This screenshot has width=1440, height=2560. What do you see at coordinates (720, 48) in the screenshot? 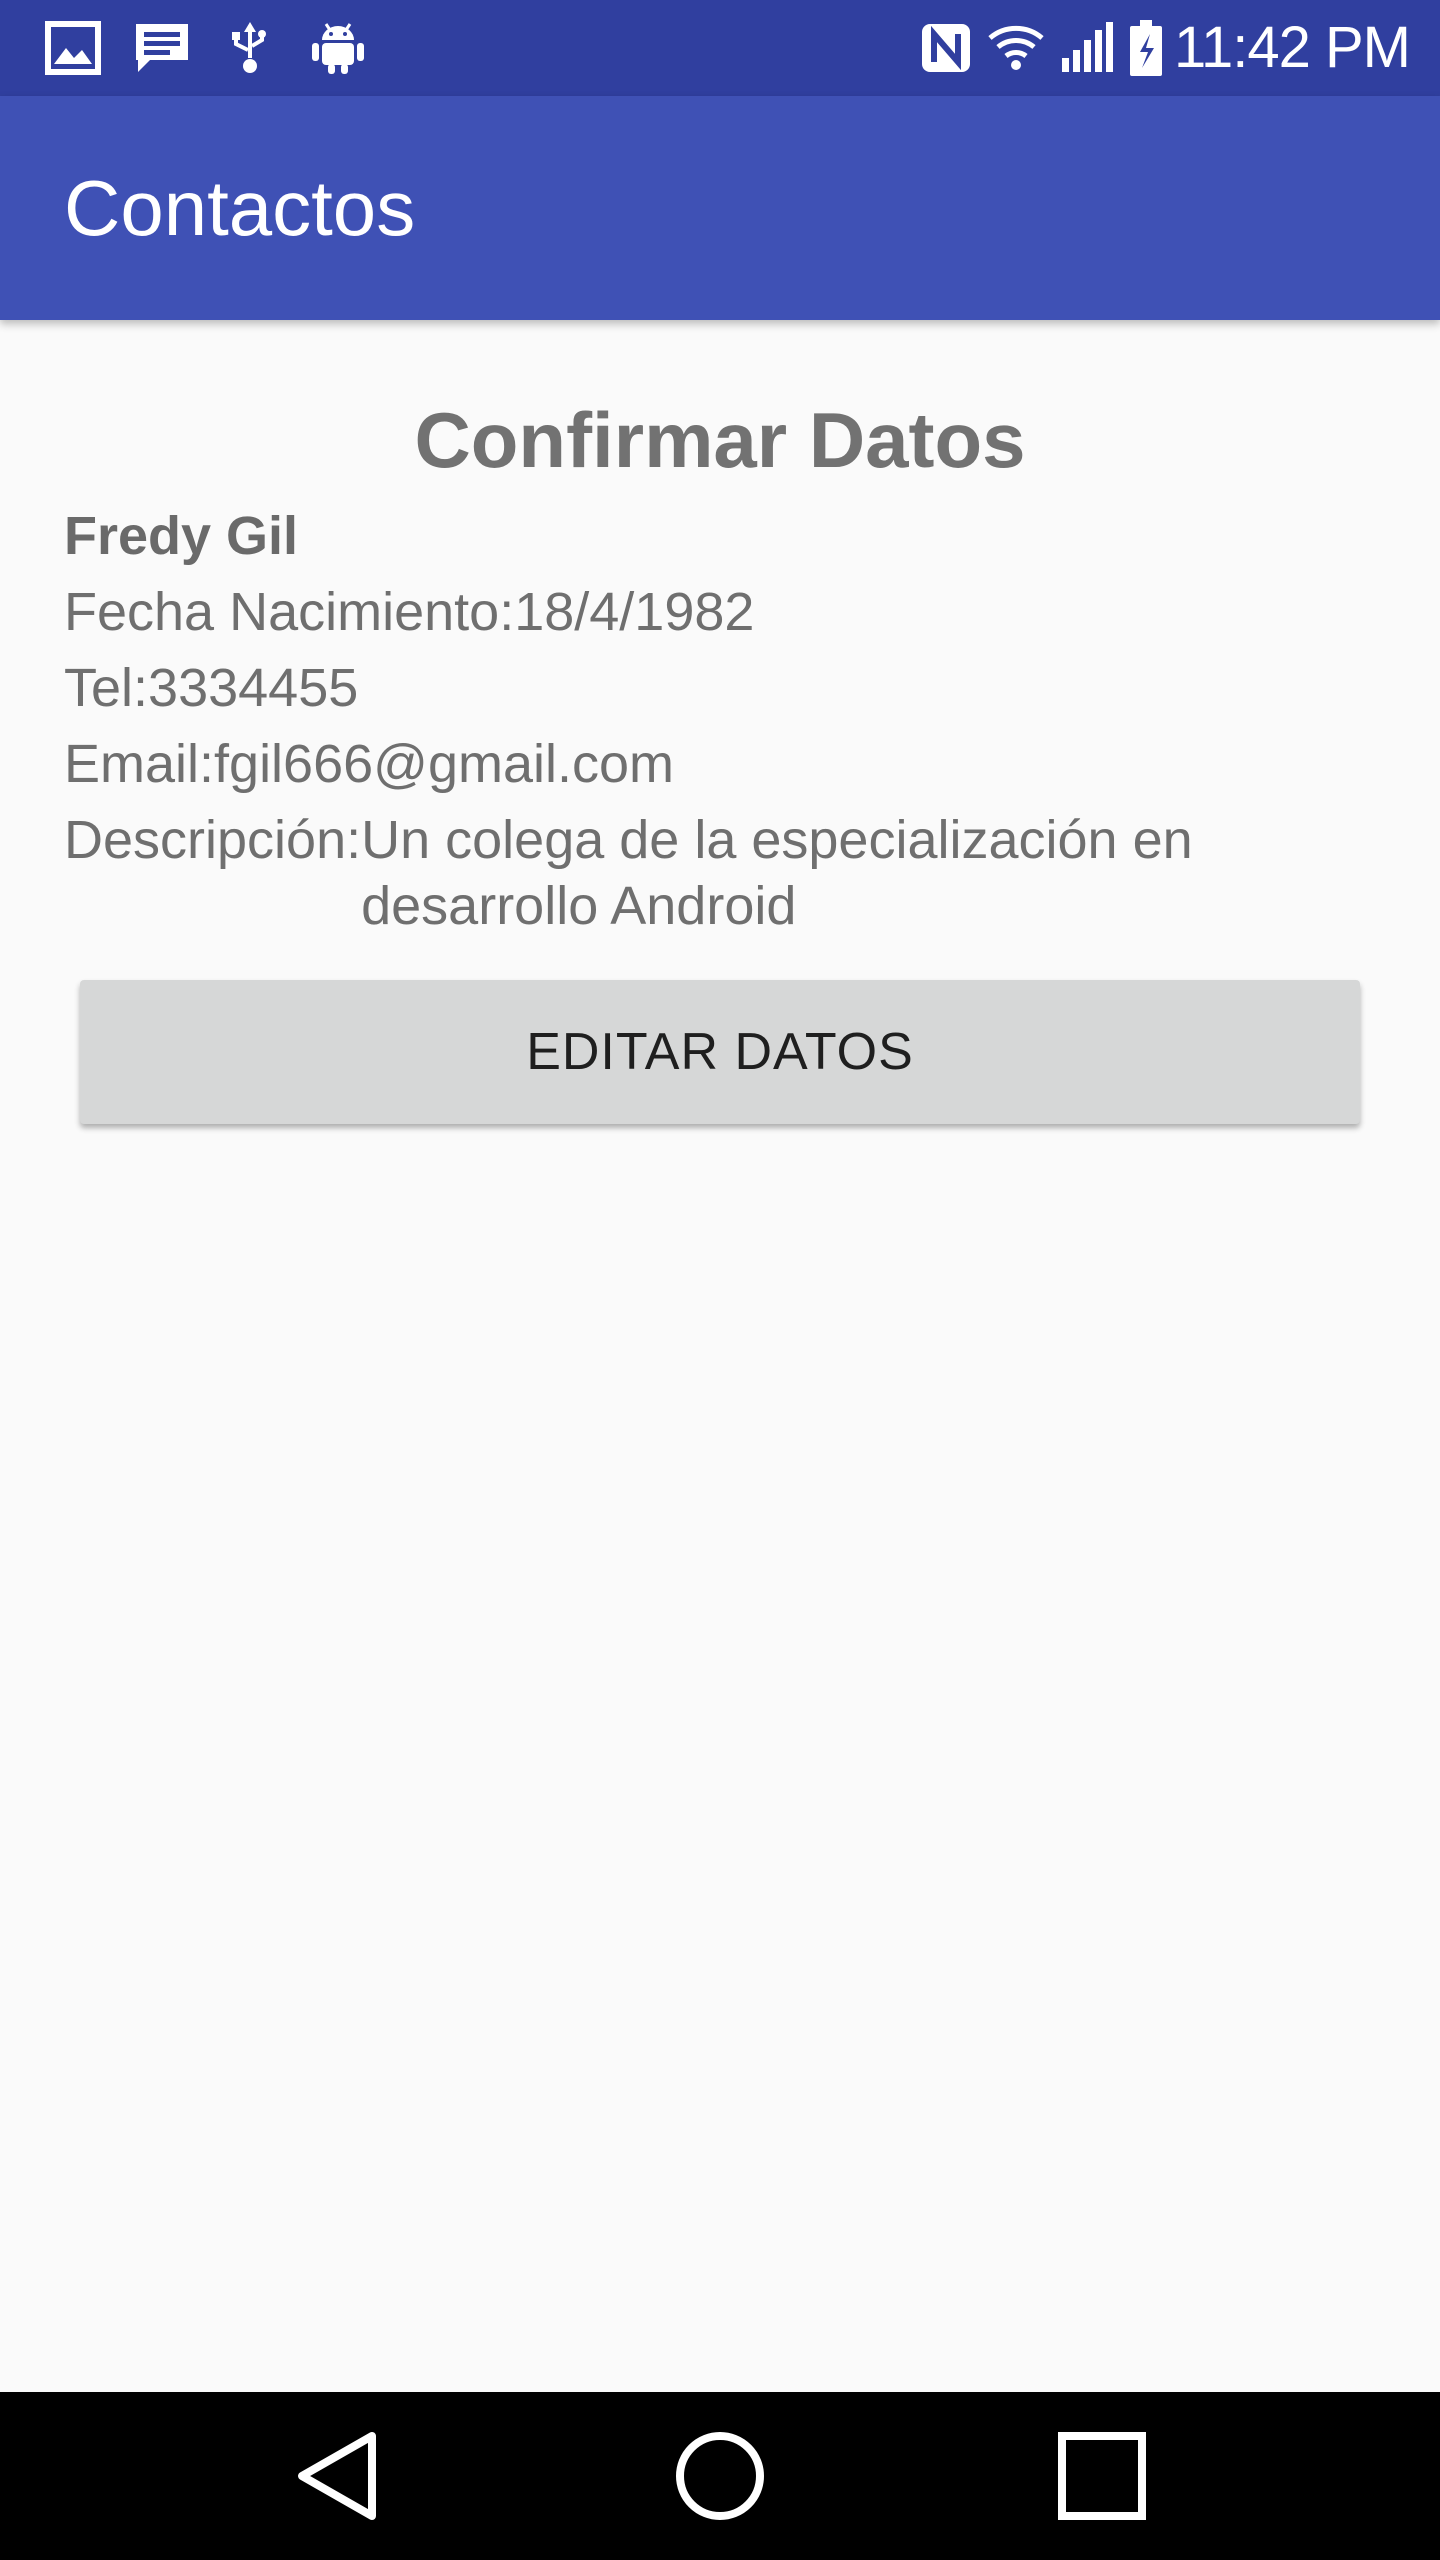
I see `status-bar: 11:42 PM` at bounding box center [720, 48].